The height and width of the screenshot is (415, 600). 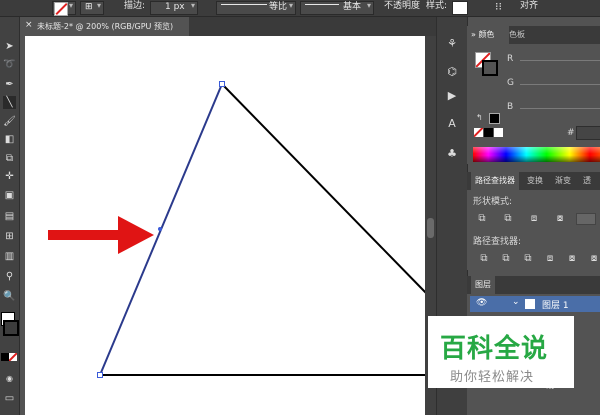 I want to click on stroke-black-swatch, so click(x=490, y=68).